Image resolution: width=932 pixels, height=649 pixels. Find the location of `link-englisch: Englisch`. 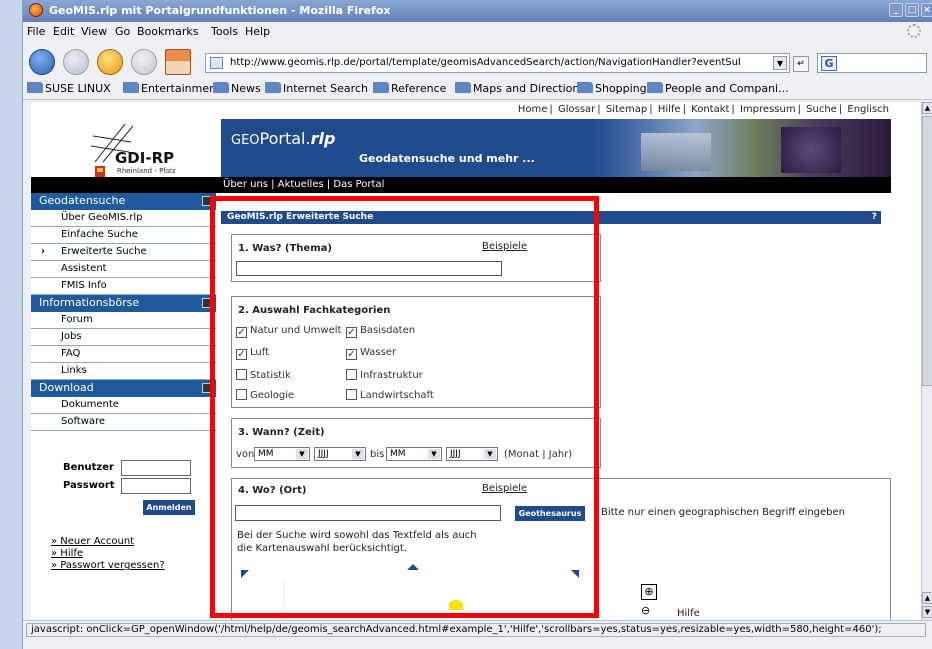

link-englisch: Englisch is located at coordinates (868, 109).